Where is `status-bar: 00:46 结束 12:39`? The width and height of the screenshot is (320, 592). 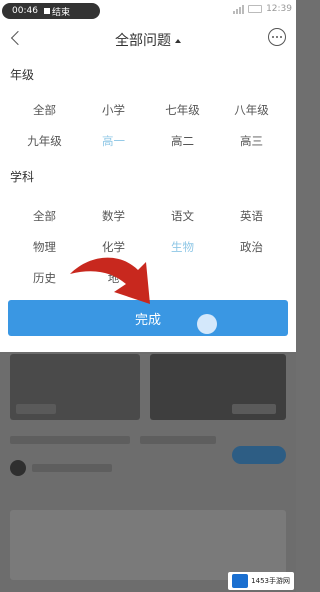
status-bar: 00:46 结束 12:39 is located at coordinates (148, 11).